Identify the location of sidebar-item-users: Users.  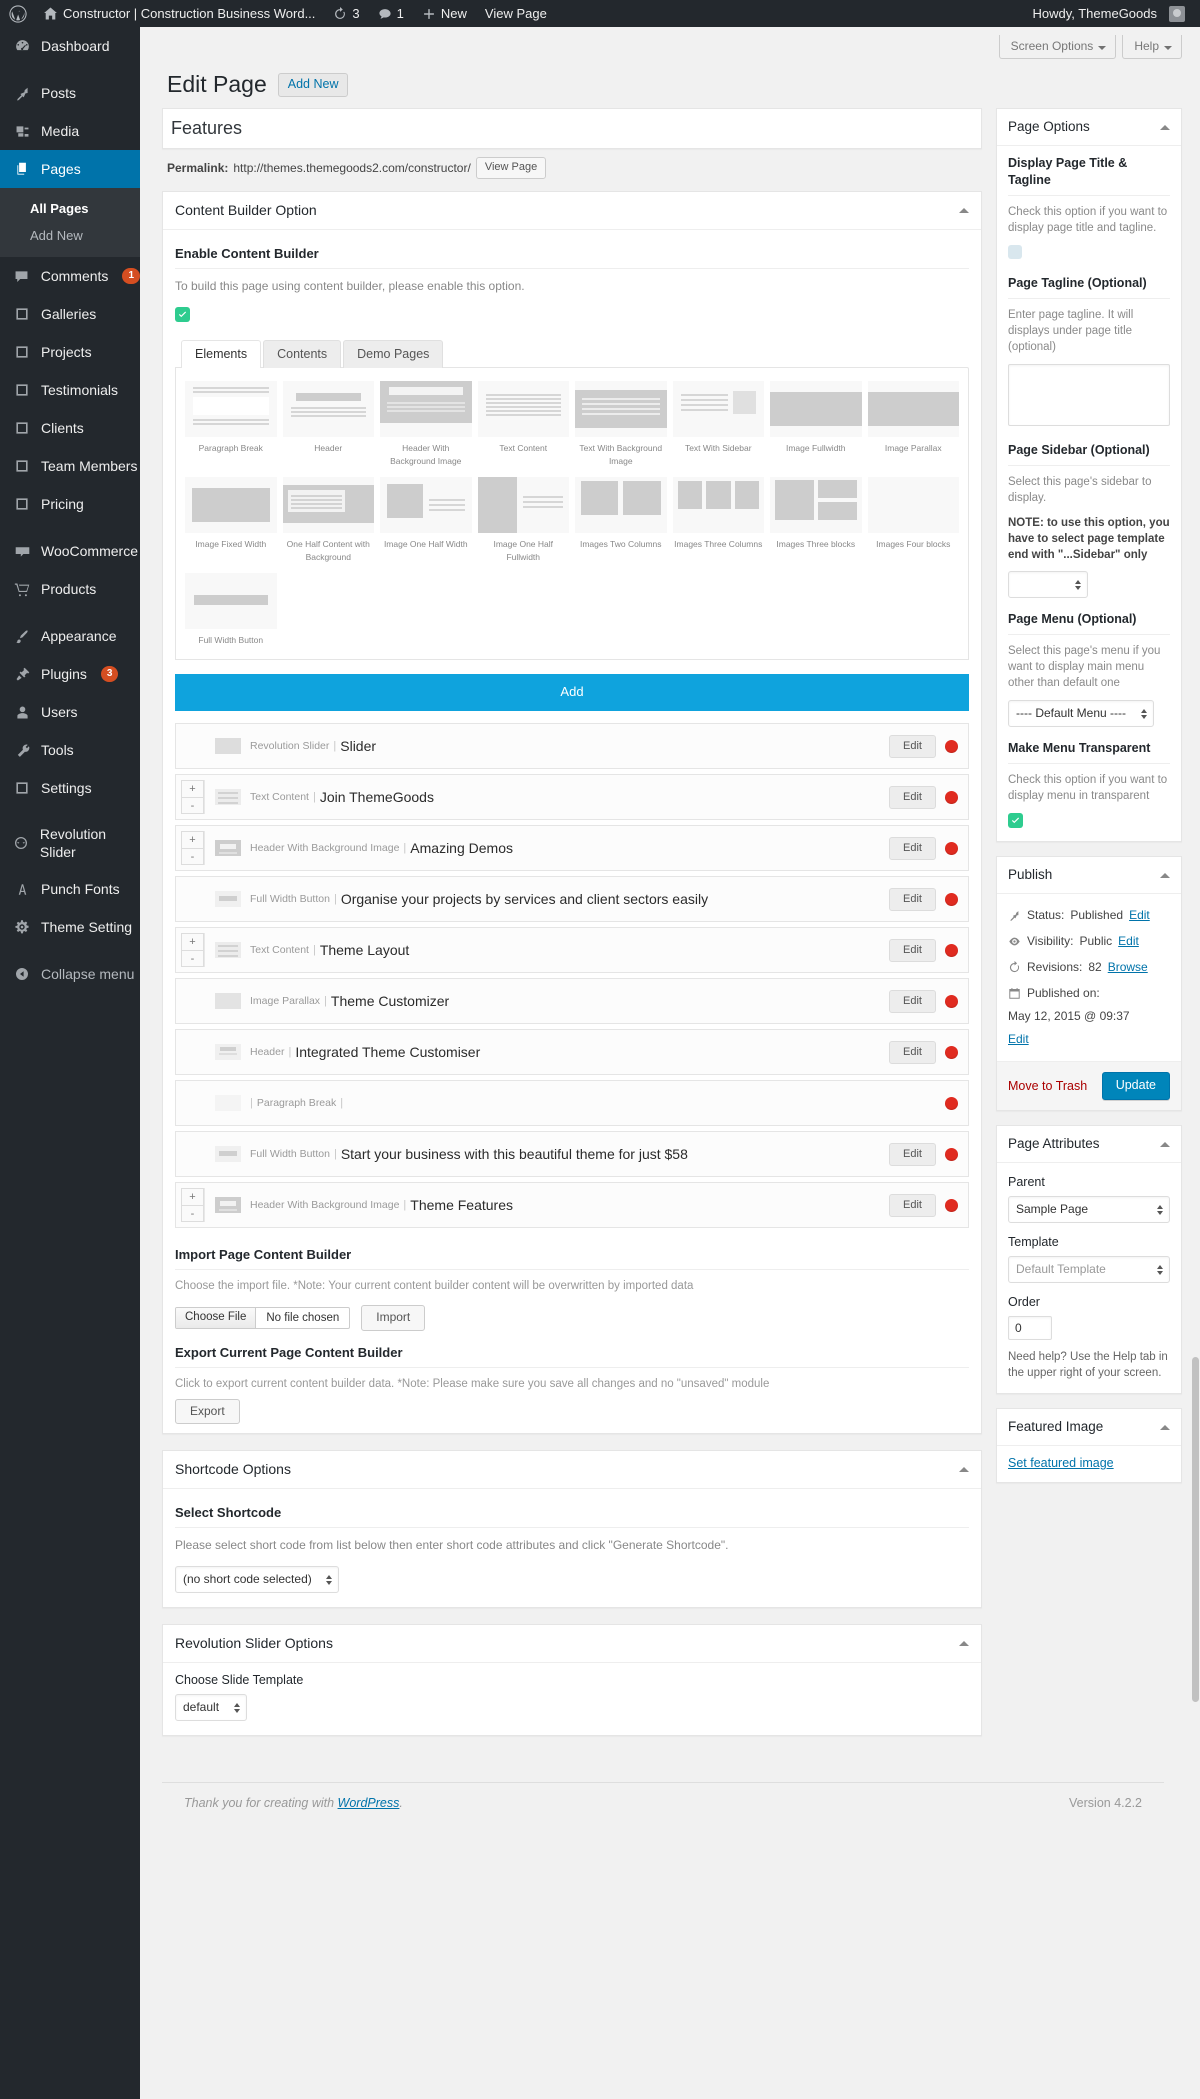
(70, 712).